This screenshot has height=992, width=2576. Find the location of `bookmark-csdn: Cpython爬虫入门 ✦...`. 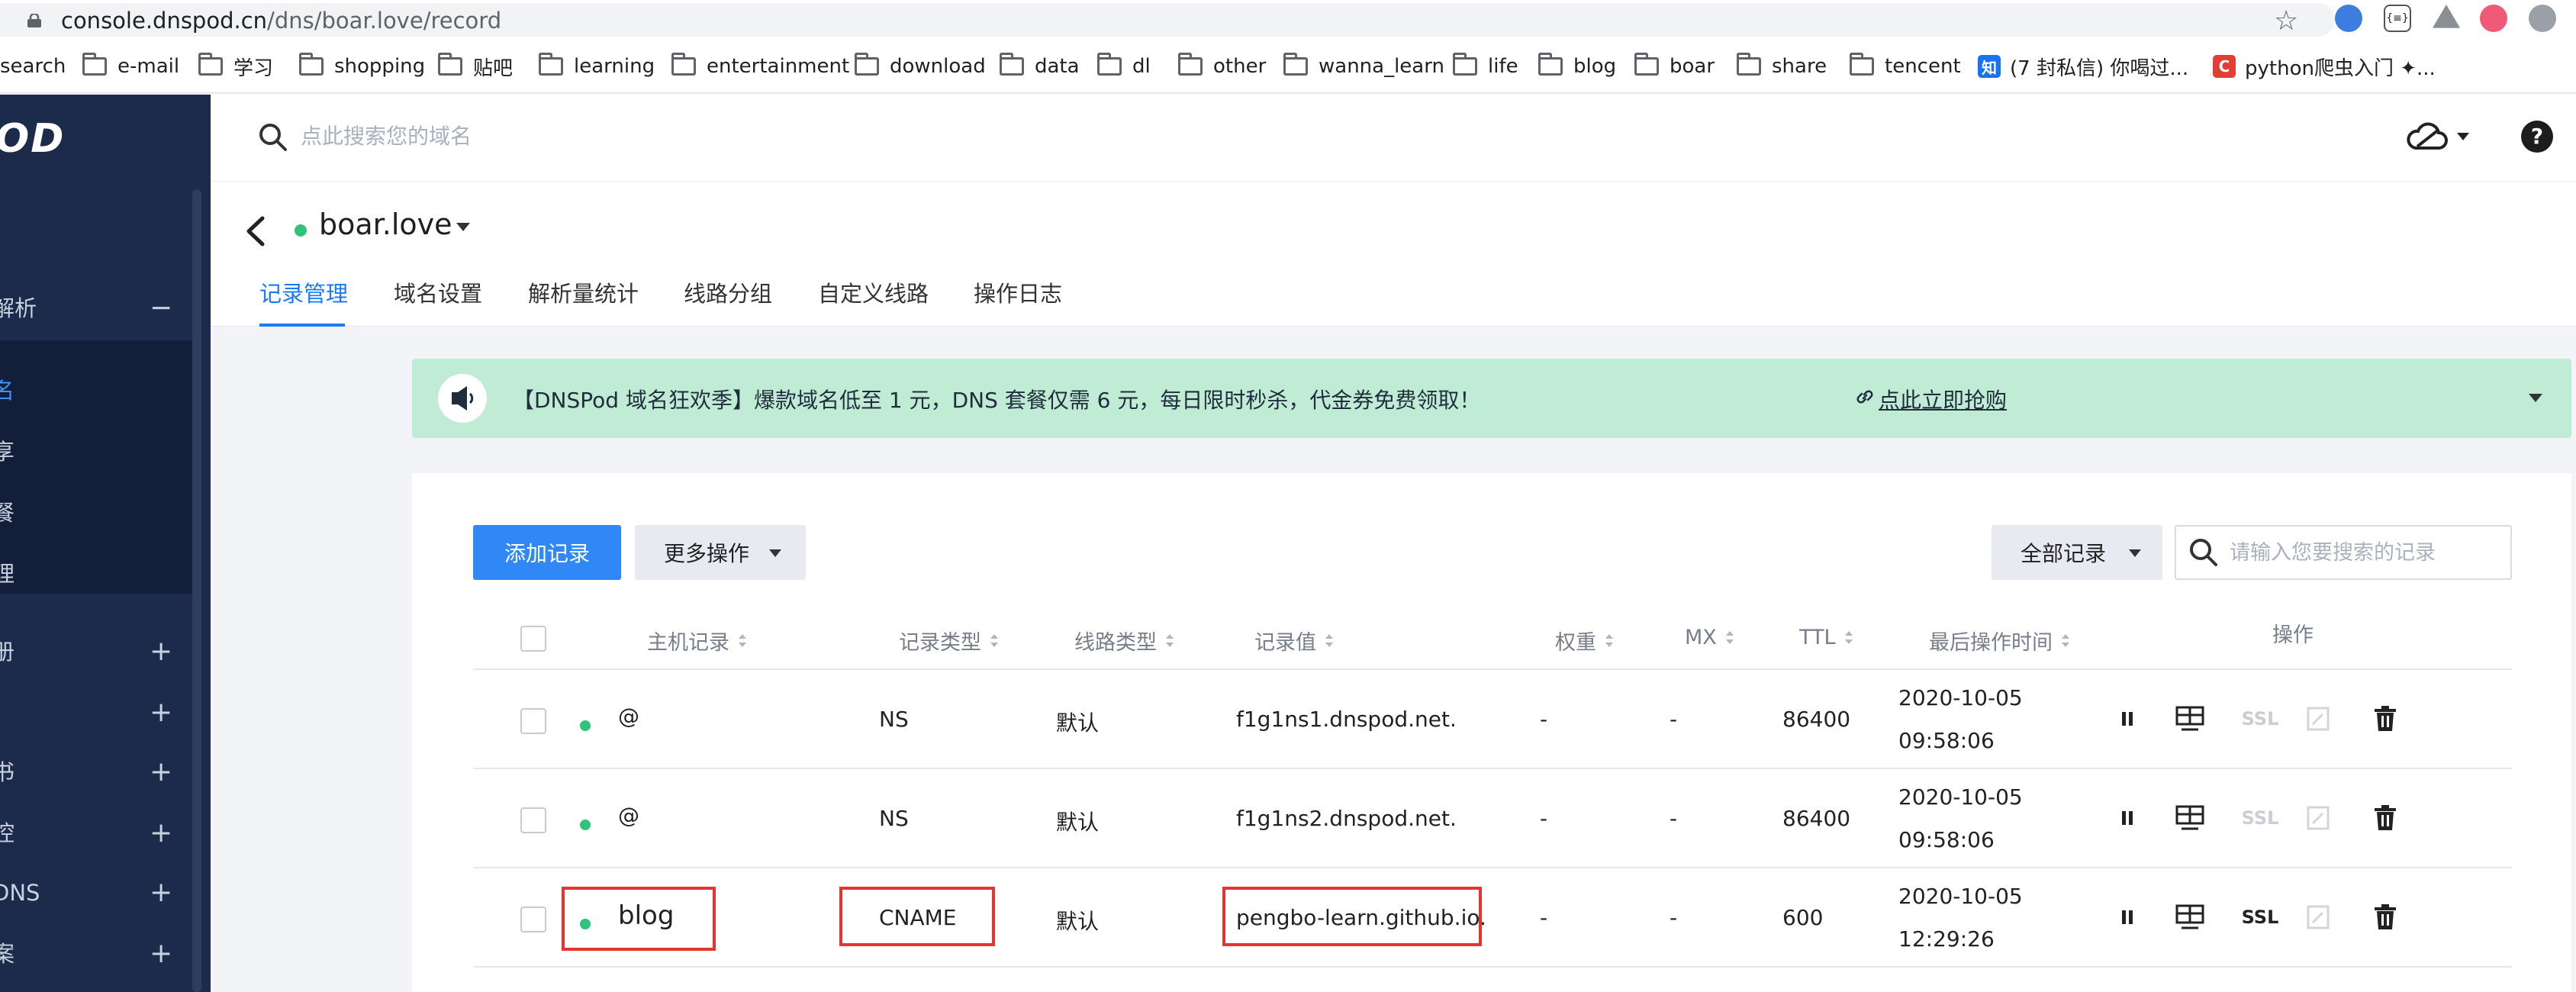

bookmark-csdn: Cpython爬虫入门 ✦... is located at coordinates (2324, 67).